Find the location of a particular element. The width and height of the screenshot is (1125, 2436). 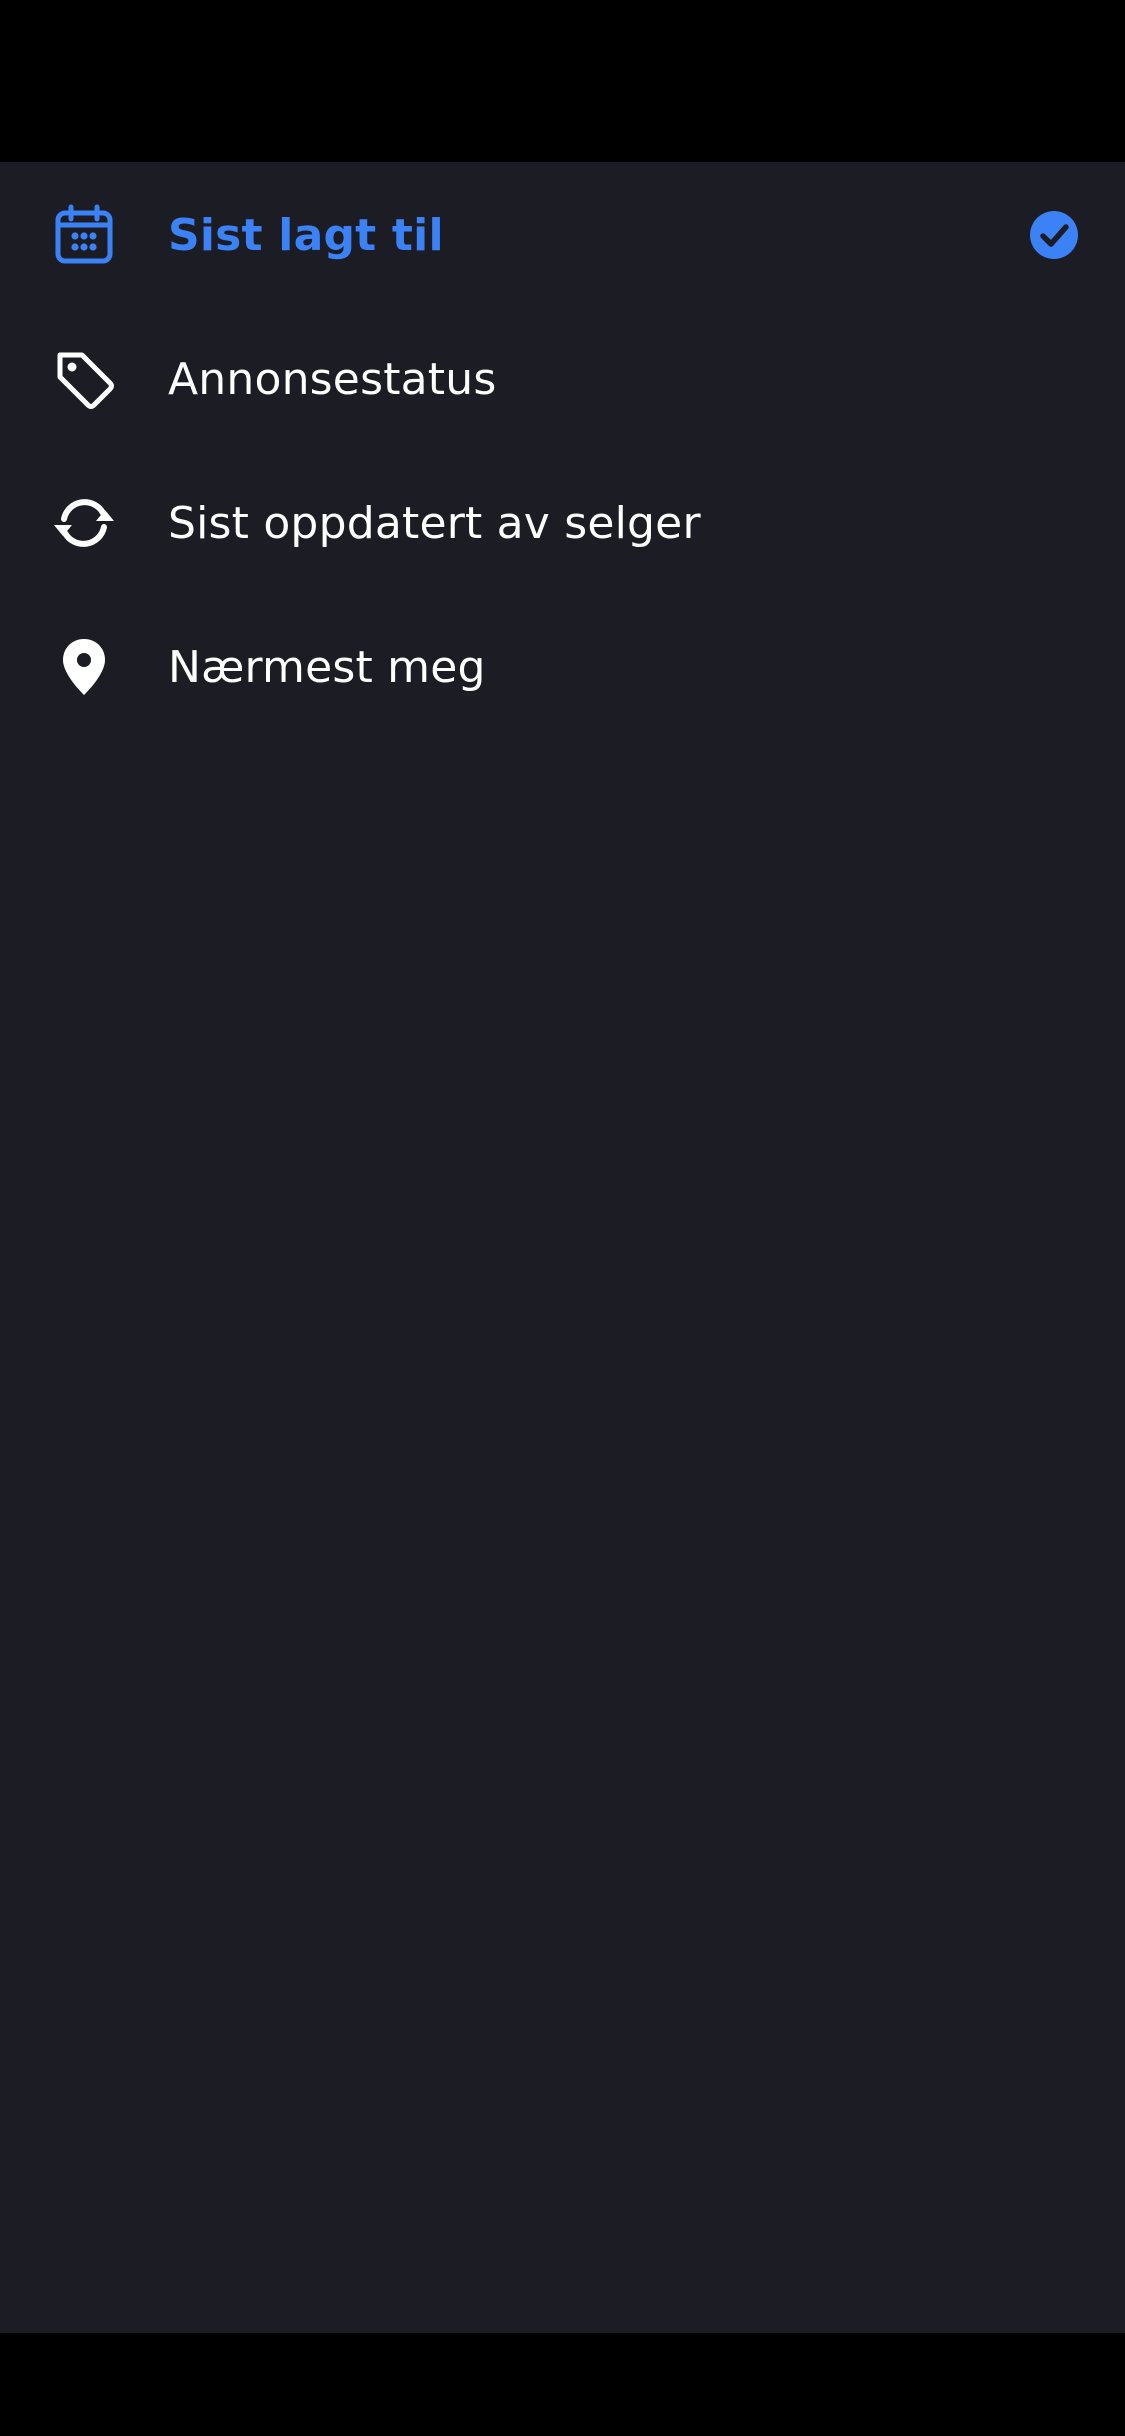

sort-option-label: Nærmest meg is located at coordinates (327, 667).